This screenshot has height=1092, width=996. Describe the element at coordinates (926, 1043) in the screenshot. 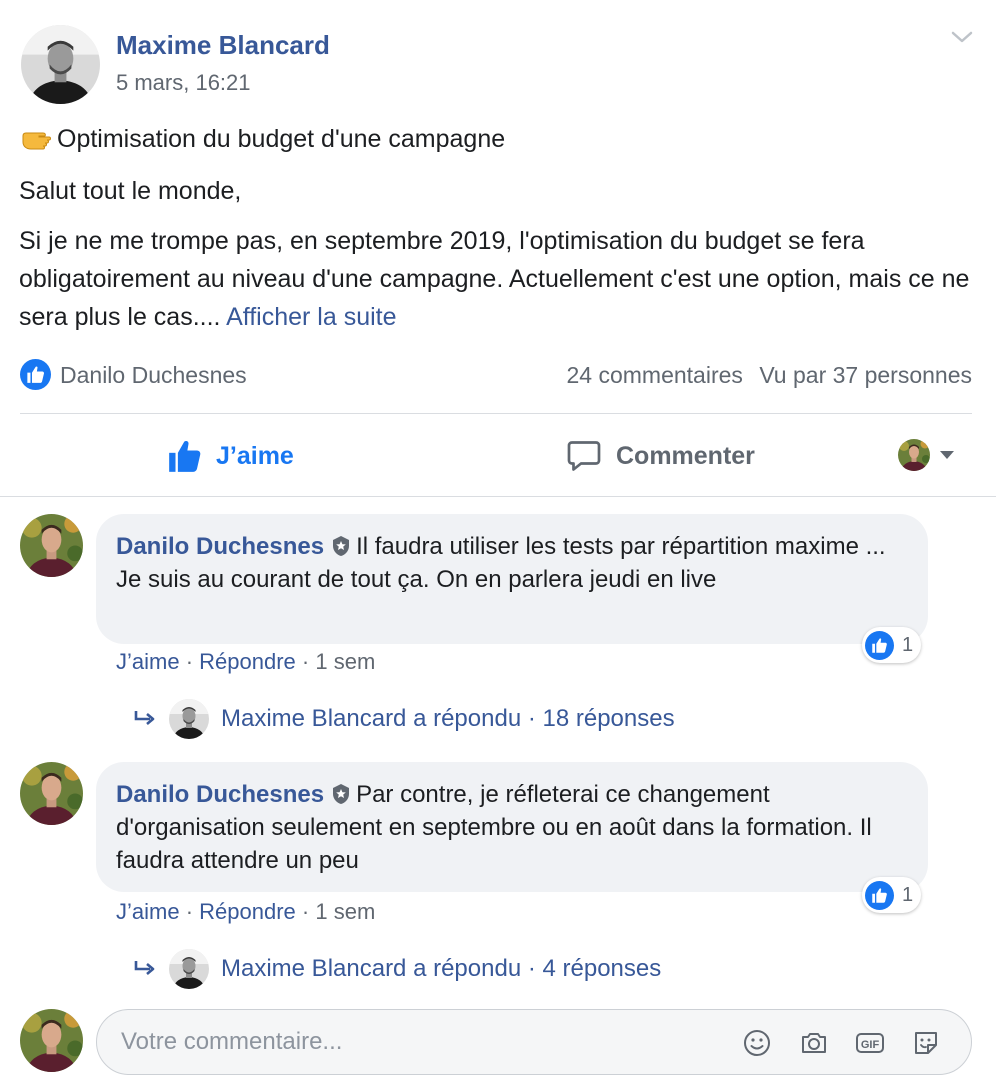

I see `sticker-icon` at that location.